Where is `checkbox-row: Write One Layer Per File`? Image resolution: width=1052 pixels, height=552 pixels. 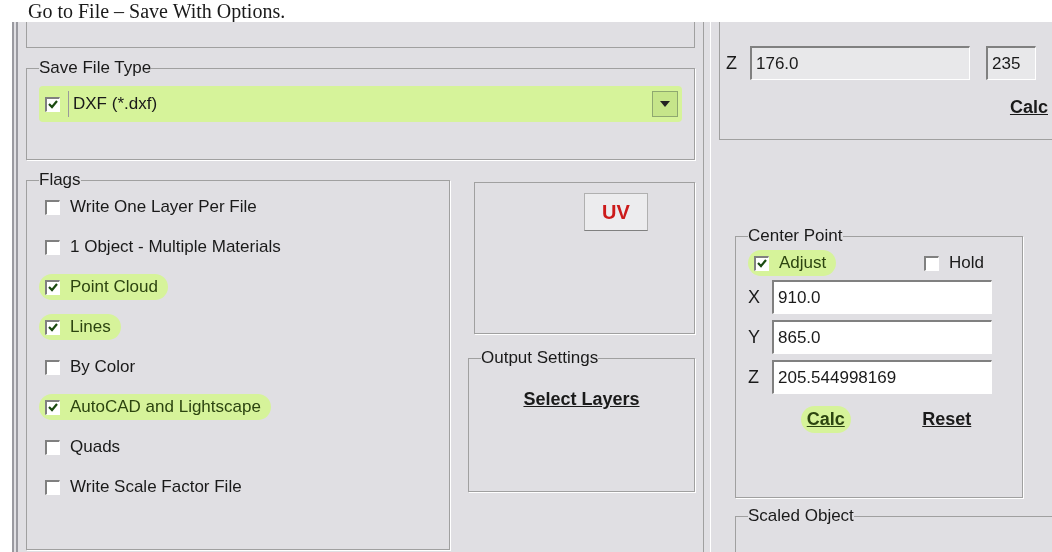 checkbox-row: Write One Layer Per File is located at coordinates (153, 207).